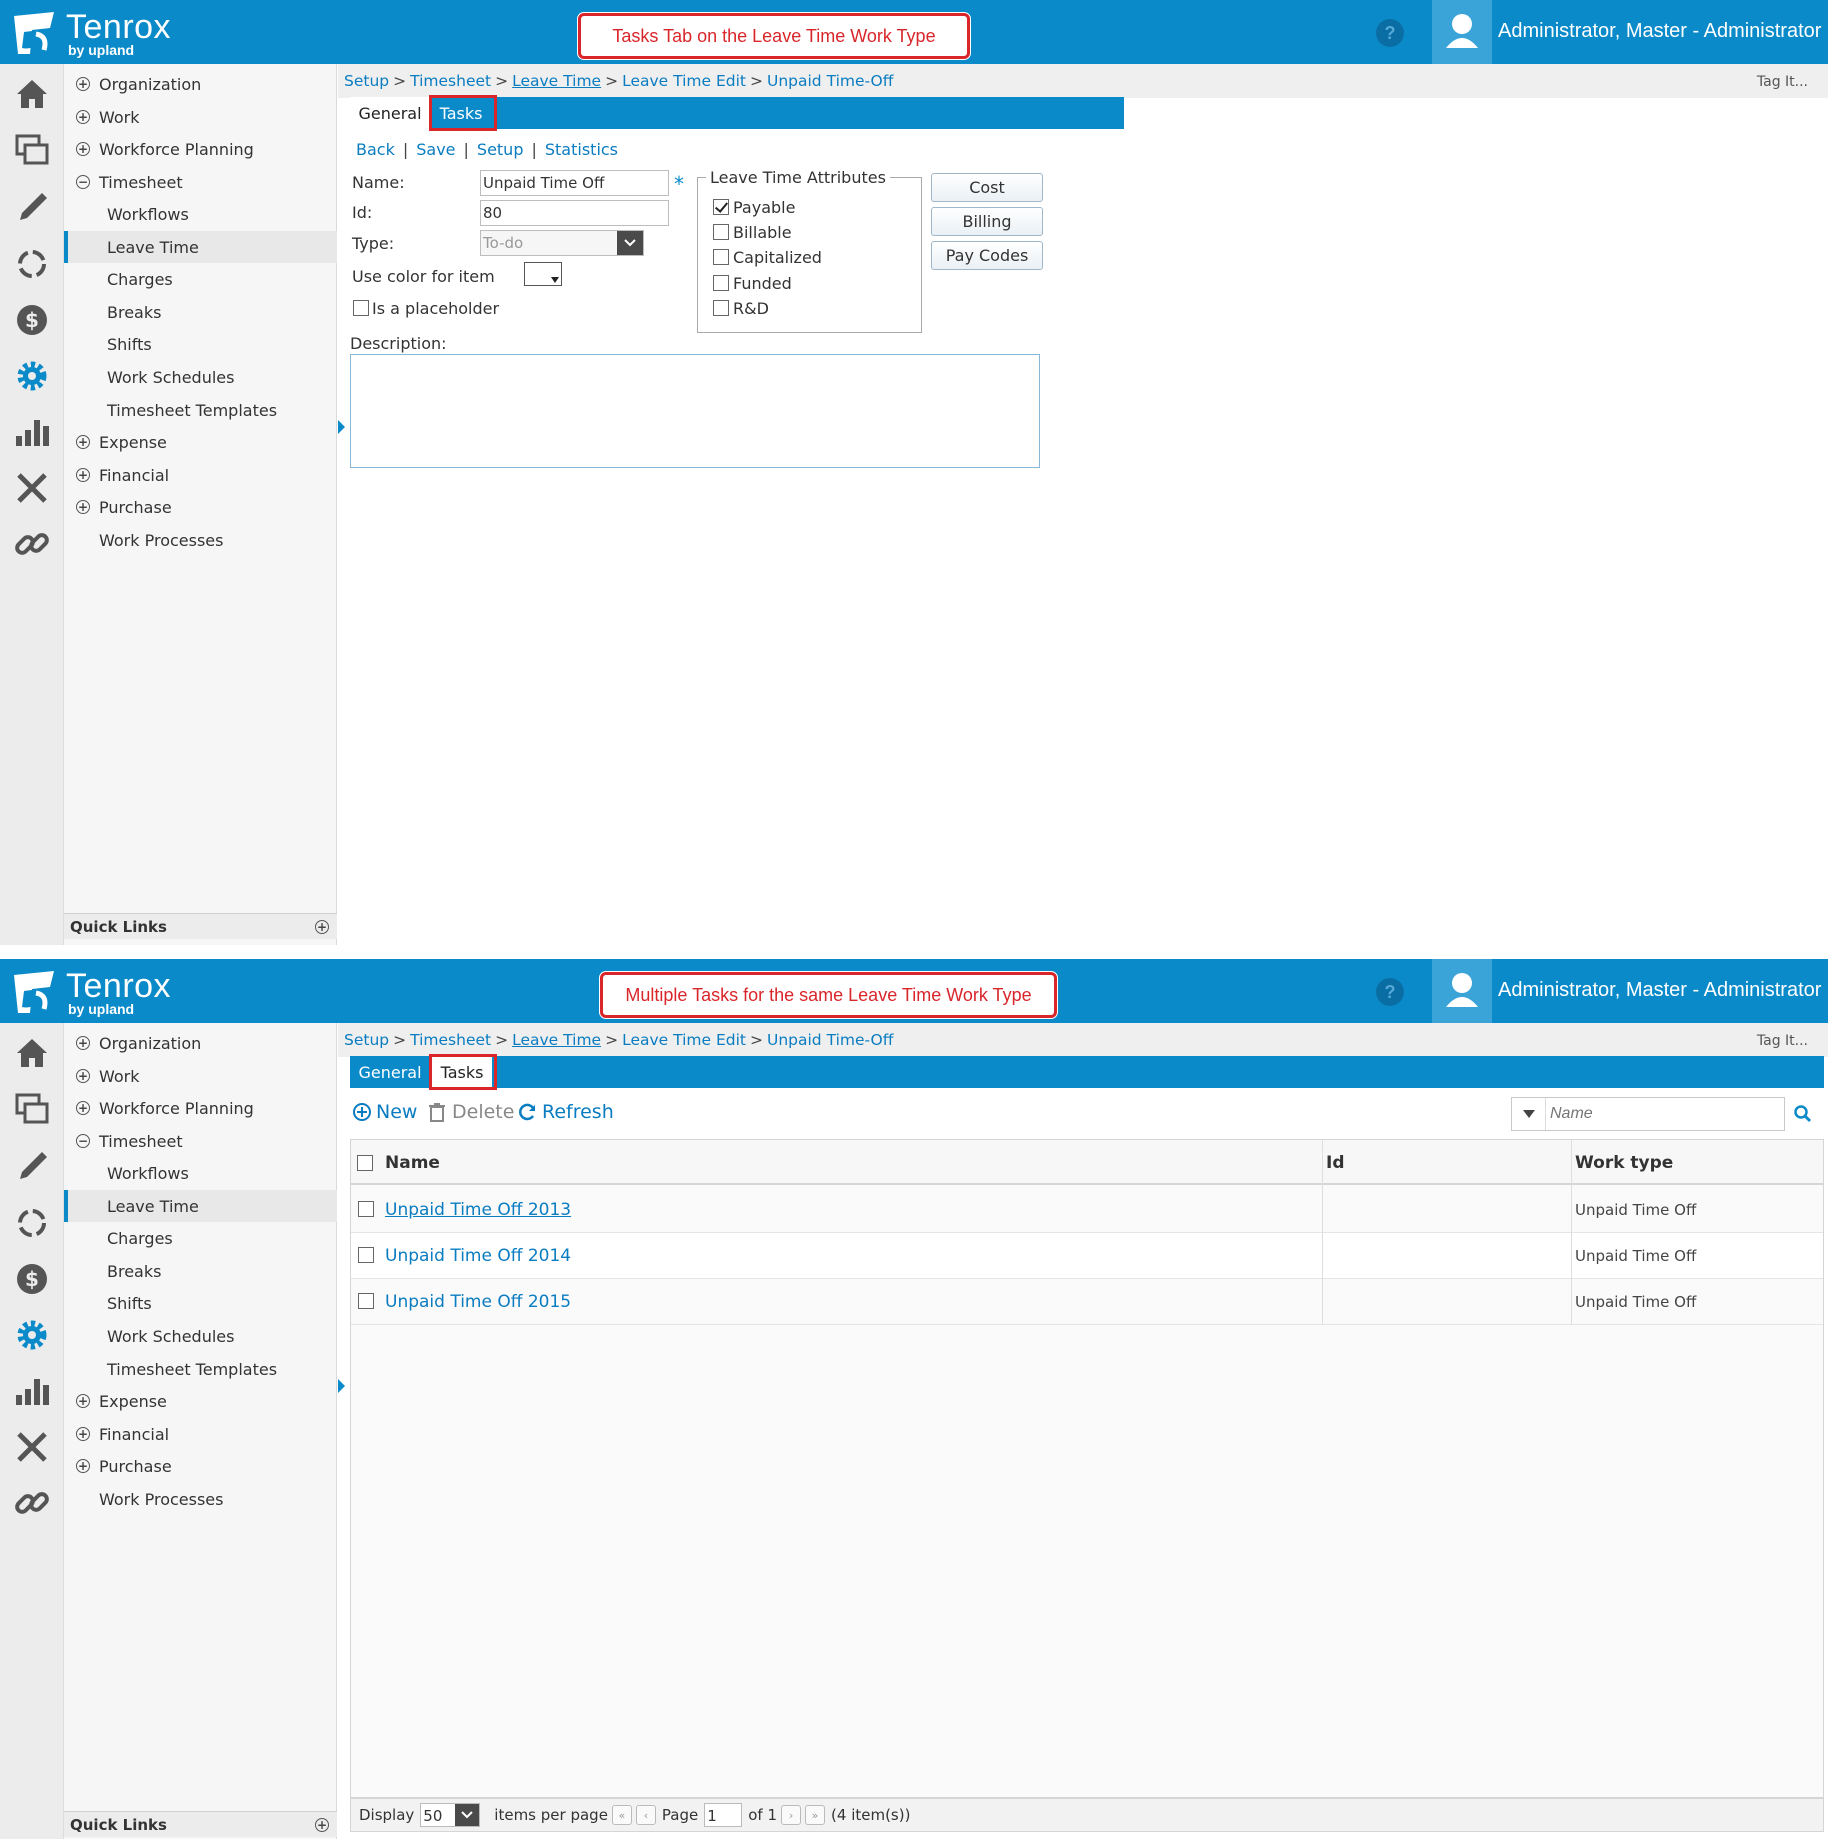 The width and height of the screenshot is (1828, 1839). What do you see at coordinates (987, 187) in the screenshot?
I see `cost-button: Cost` at bounding box center [987, 187].